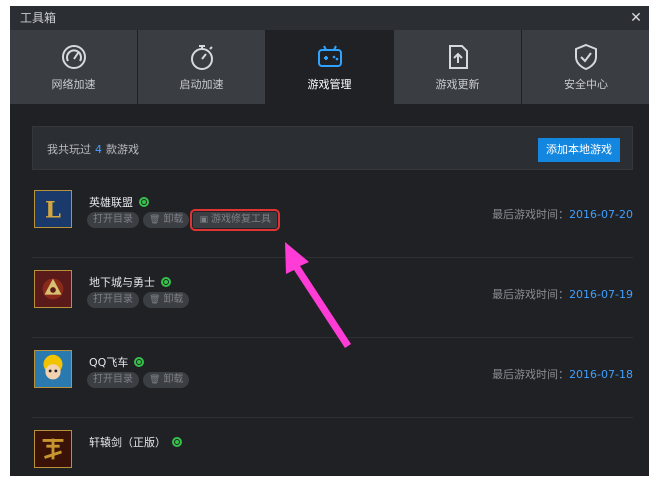 The height and width of the screenshot is (478, 649). I want to click on stopwatch-icon, so click(201, 57).